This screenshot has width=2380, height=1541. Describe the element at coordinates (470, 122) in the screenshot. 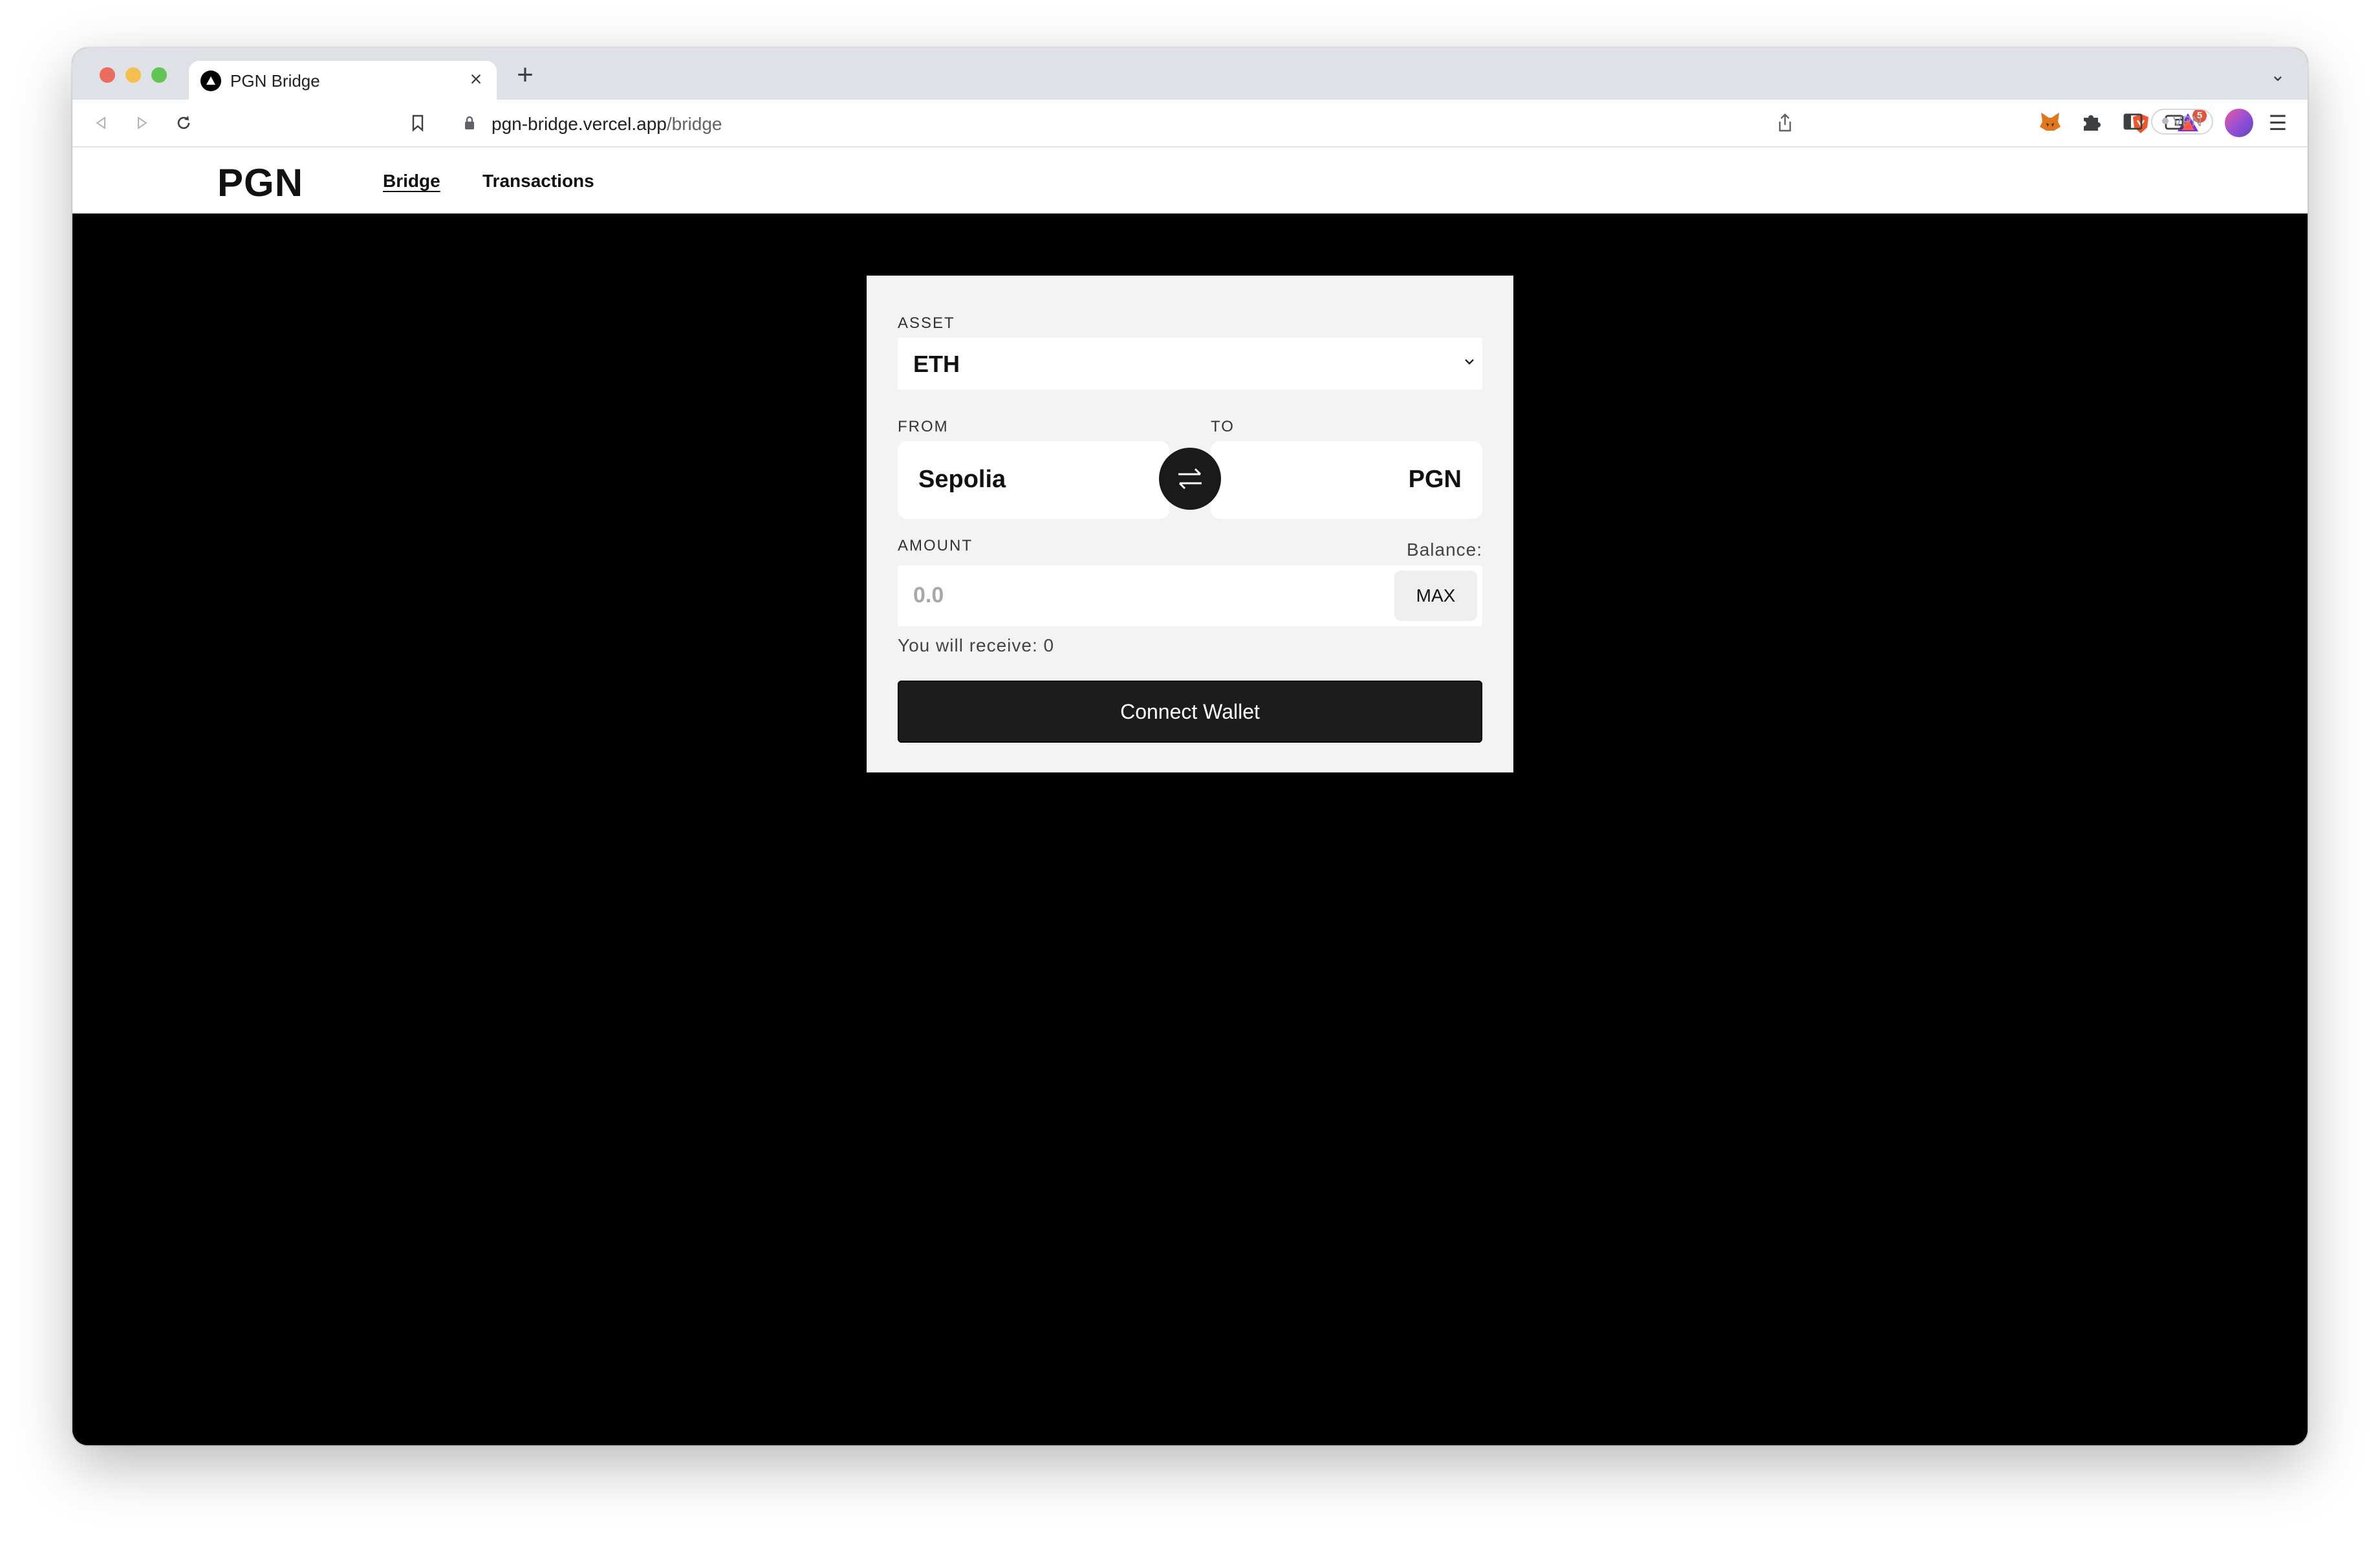

I see `lock-icon` at that location.